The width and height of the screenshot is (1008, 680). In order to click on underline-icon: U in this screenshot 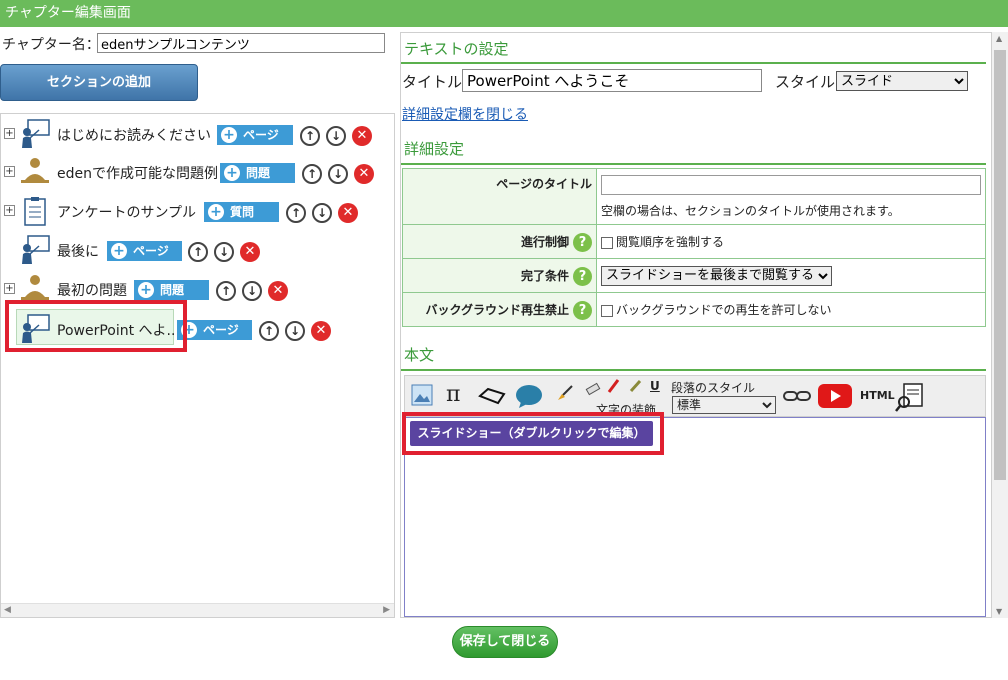, I will do `click(655, 386)`.